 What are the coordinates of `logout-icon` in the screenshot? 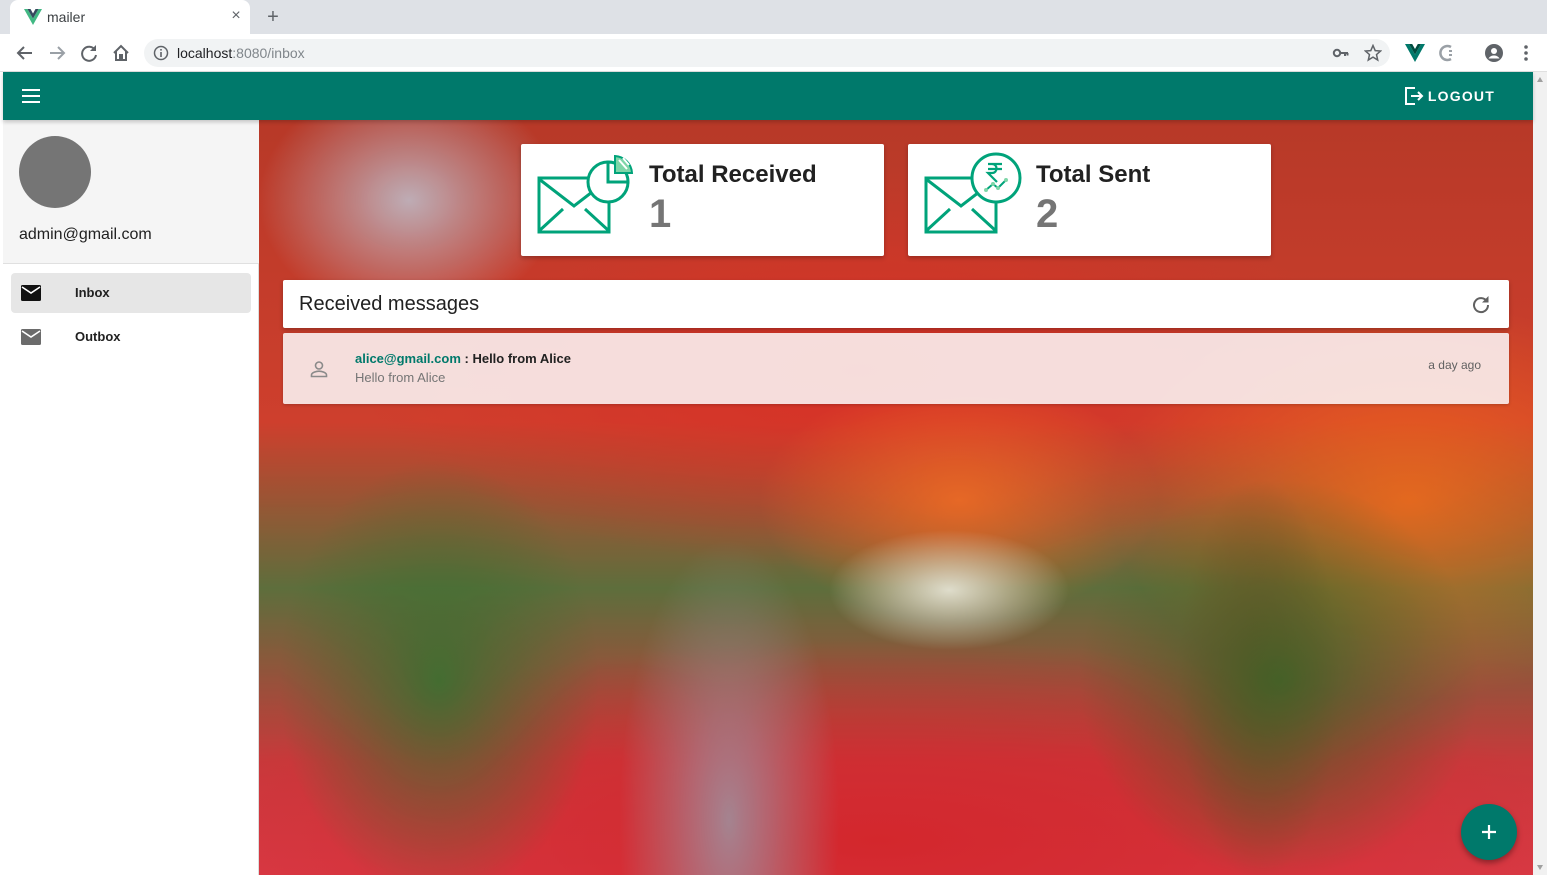 It's located at (1414, 96).